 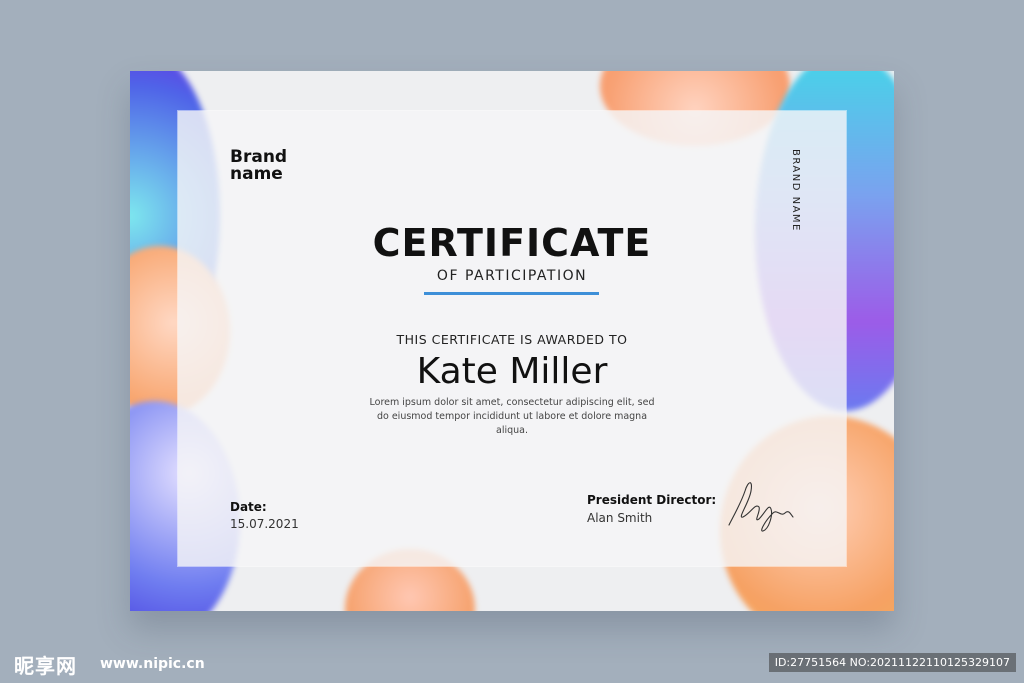 What do you see at coordinates (620, 518) in the screenshot?
I see `signer-name: Alan Smith` at bounding box center [620, 518].